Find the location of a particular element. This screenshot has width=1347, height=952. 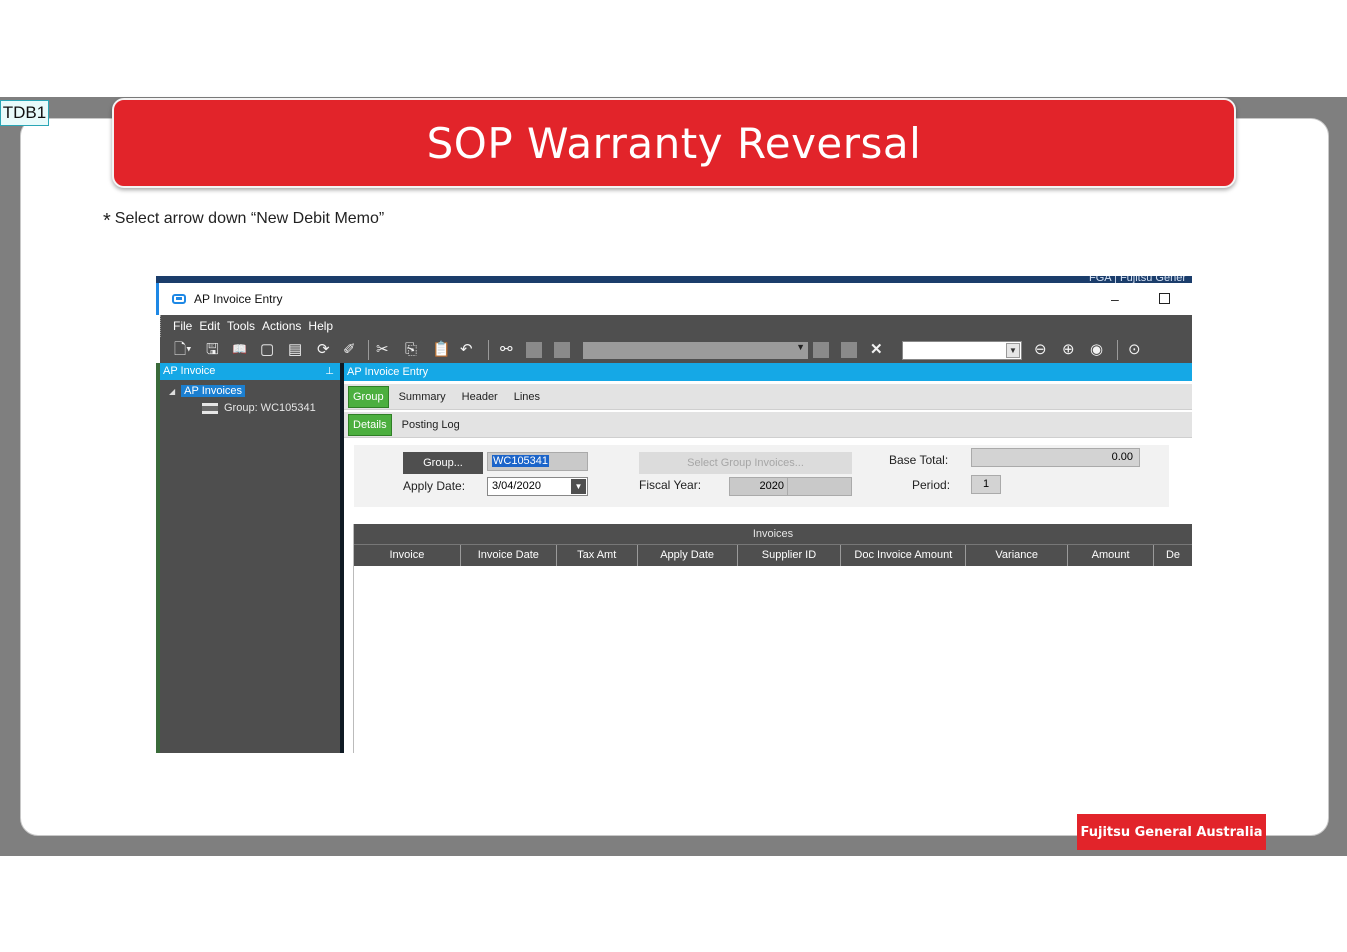

column-header: Apply Date is located at coordinates (688, 555).